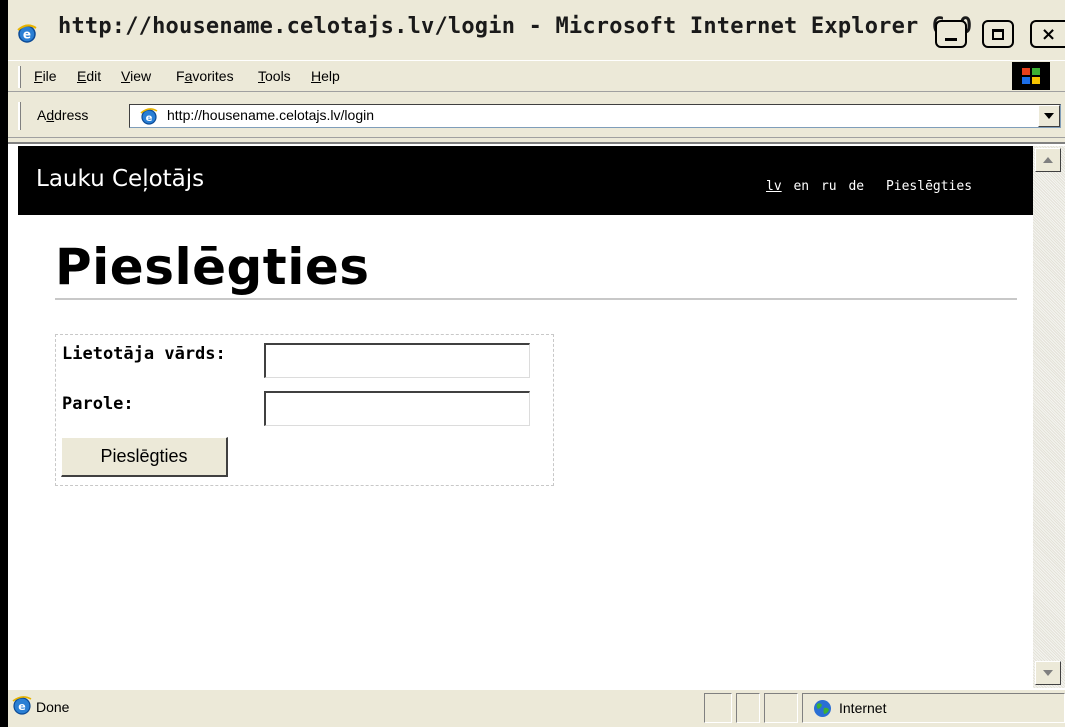 This screenshot has width=1065, height=727. I want to click on minimize-icon, so click(951, 39).